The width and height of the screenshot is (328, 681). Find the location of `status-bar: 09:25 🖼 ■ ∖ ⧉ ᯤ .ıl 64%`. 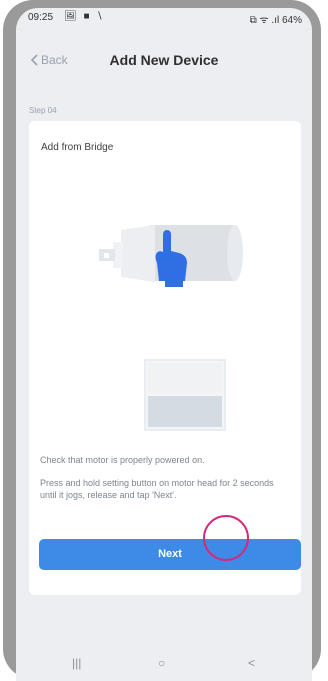

status-bar: 09:25 🖼 ■ ∖ ⧉ ᯤ .ıl 64% is located at coordinates (164, 19).